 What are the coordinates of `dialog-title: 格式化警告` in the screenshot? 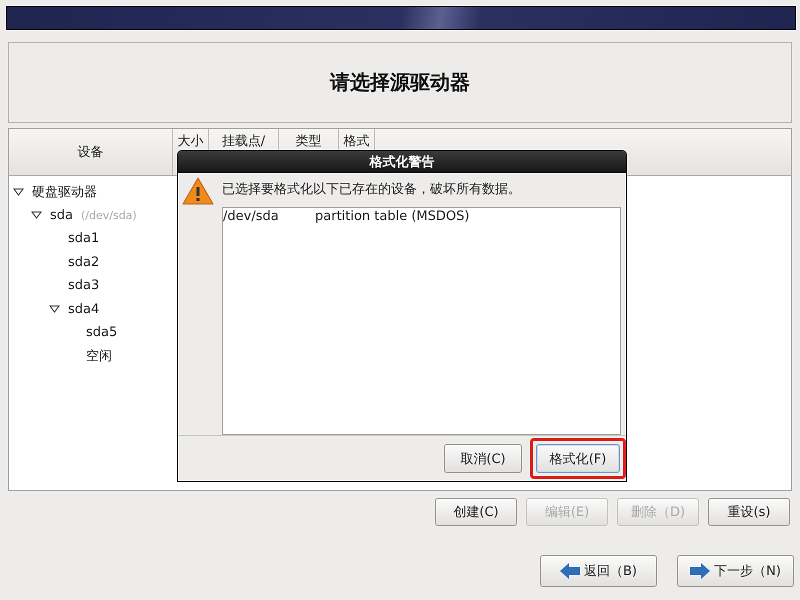 It's located at (402, 162).